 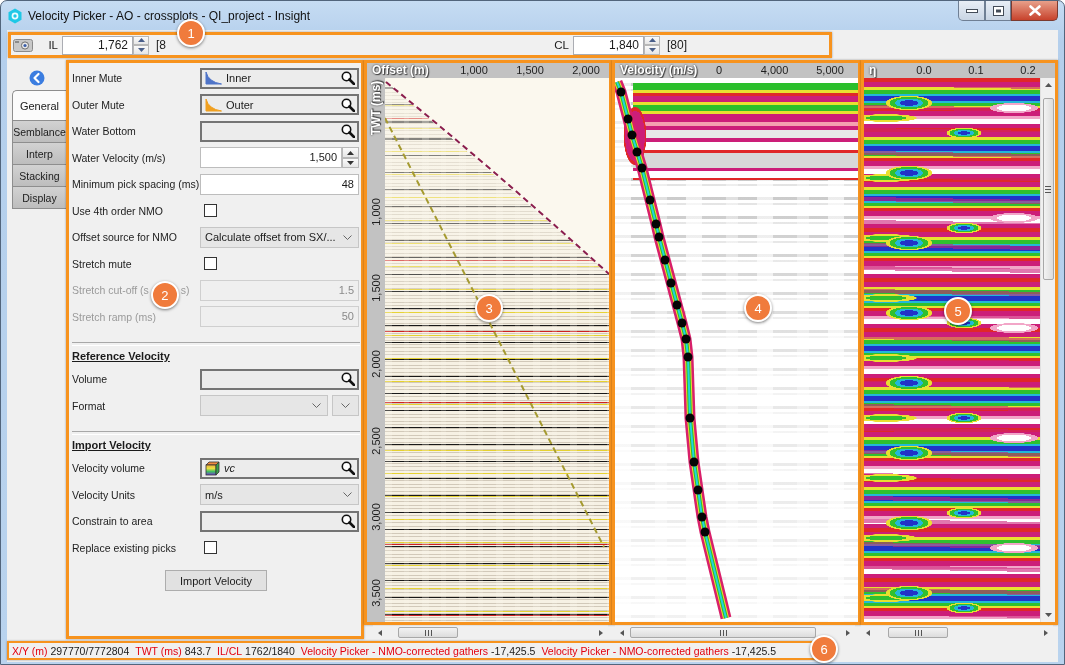 What do you see at coordinates (1047, 350) in the screenshot?
I see `vertical-scrollbar` at bounding box center [1047, 350].